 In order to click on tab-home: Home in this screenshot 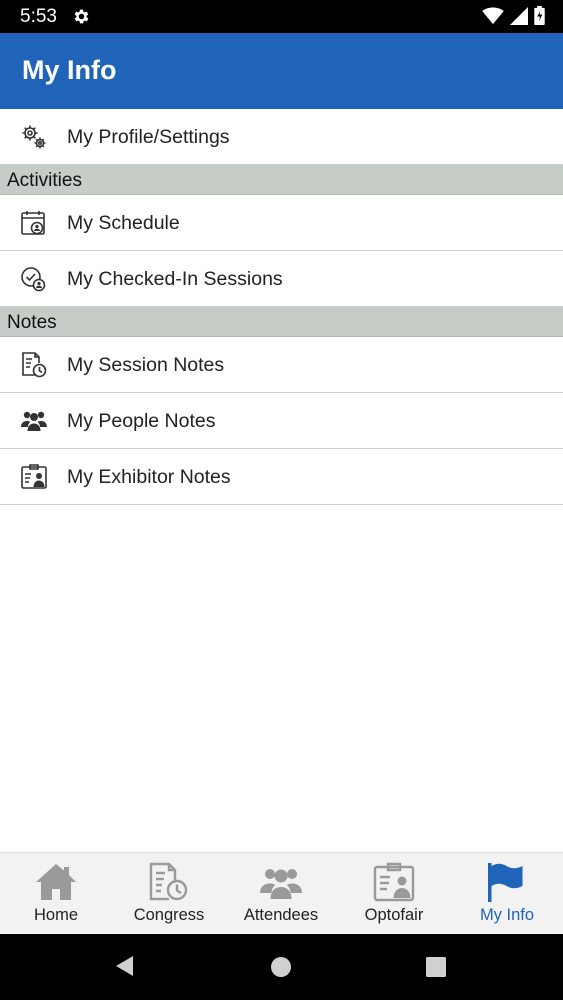, I will do `click(56, 894)`.